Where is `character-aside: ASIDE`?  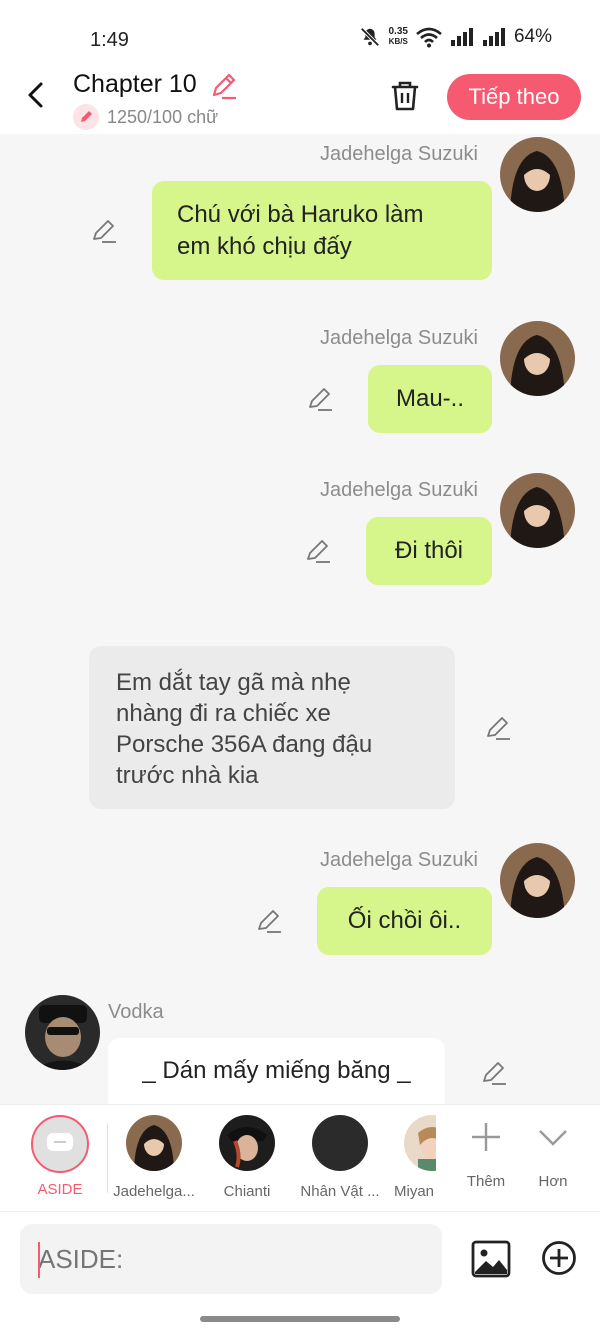
character-aside: ASIDE is located at coordinates (60, 1156).